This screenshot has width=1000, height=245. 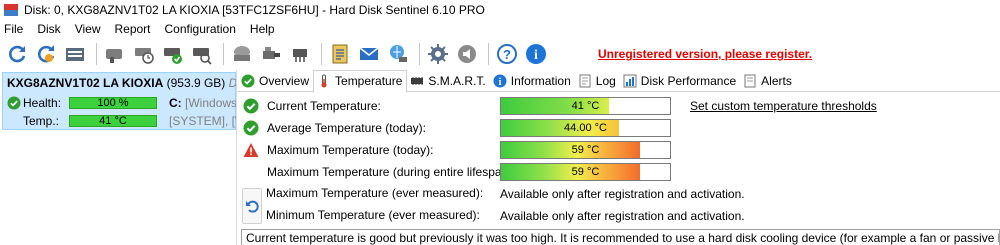 What do you see at coordinates (783, 106) in the screenshot?
I see `set-thresholds-link: Set custom temperature thresholds` at bounding box center [783, 106].